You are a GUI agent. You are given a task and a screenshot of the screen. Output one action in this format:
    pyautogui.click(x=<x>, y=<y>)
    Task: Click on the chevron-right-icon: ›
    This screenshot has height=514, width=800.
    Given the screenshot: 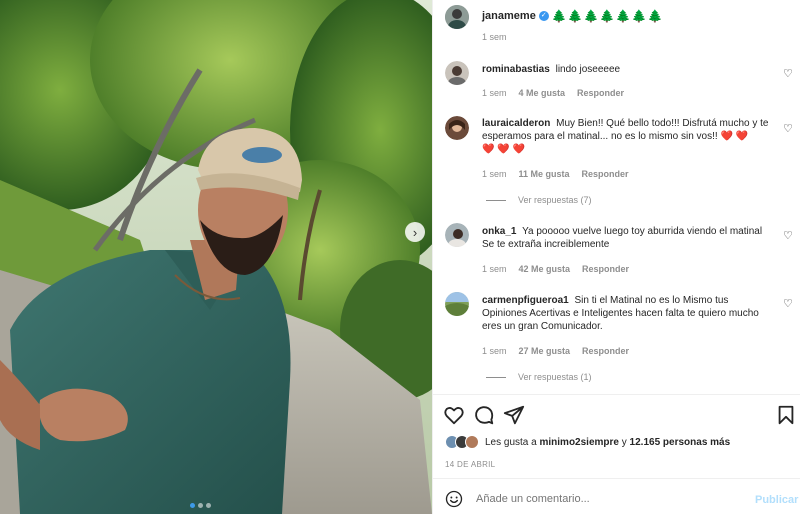 What is the action you would take?
    pyautogui.click(x=415, y=232)
    